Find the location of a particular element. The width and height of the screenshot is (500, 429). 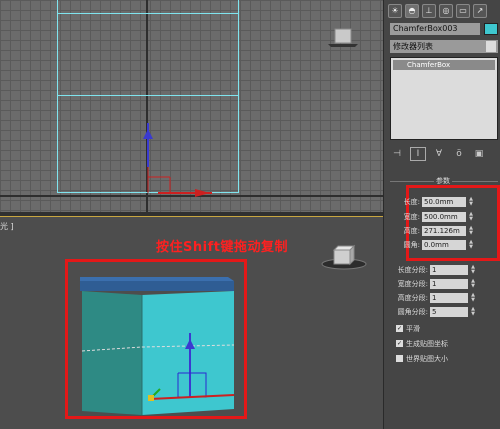

make-unique-icon: ∀ is located at coordinates (439, 154).